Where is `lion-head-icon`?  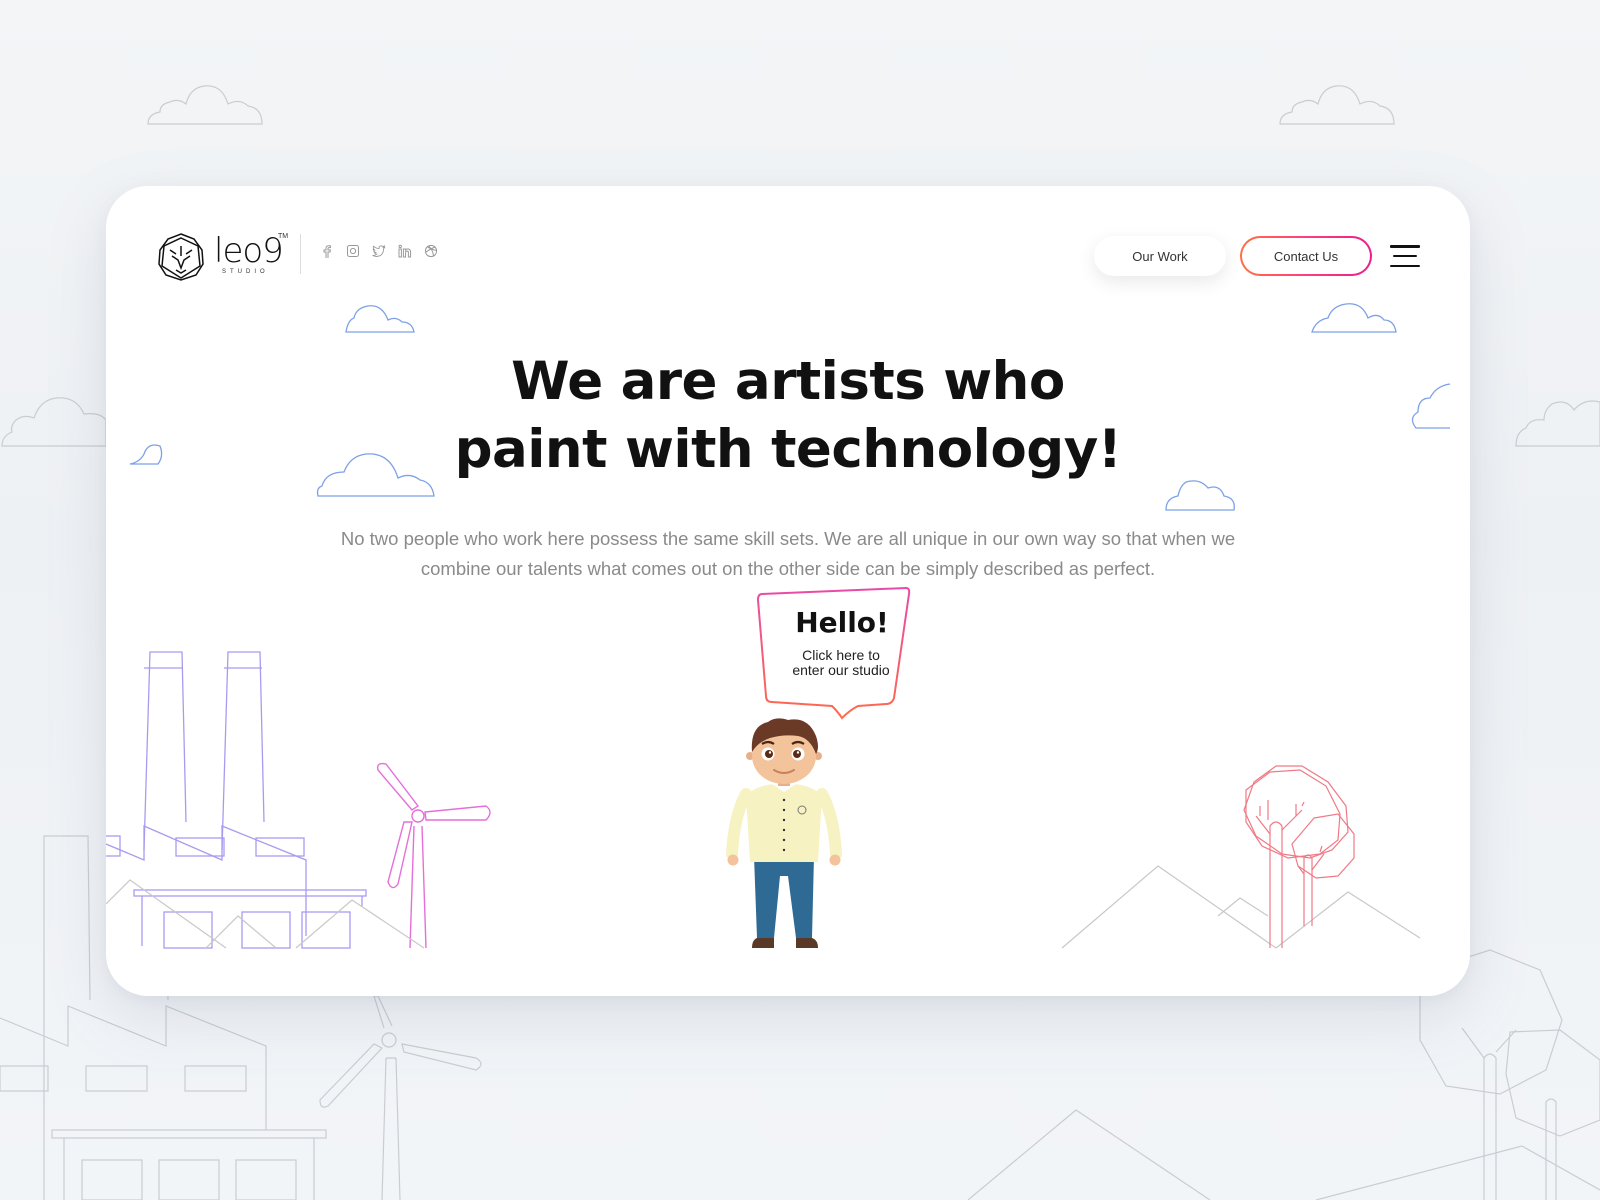
lion-head-icon is located at coordinates (181, 257).